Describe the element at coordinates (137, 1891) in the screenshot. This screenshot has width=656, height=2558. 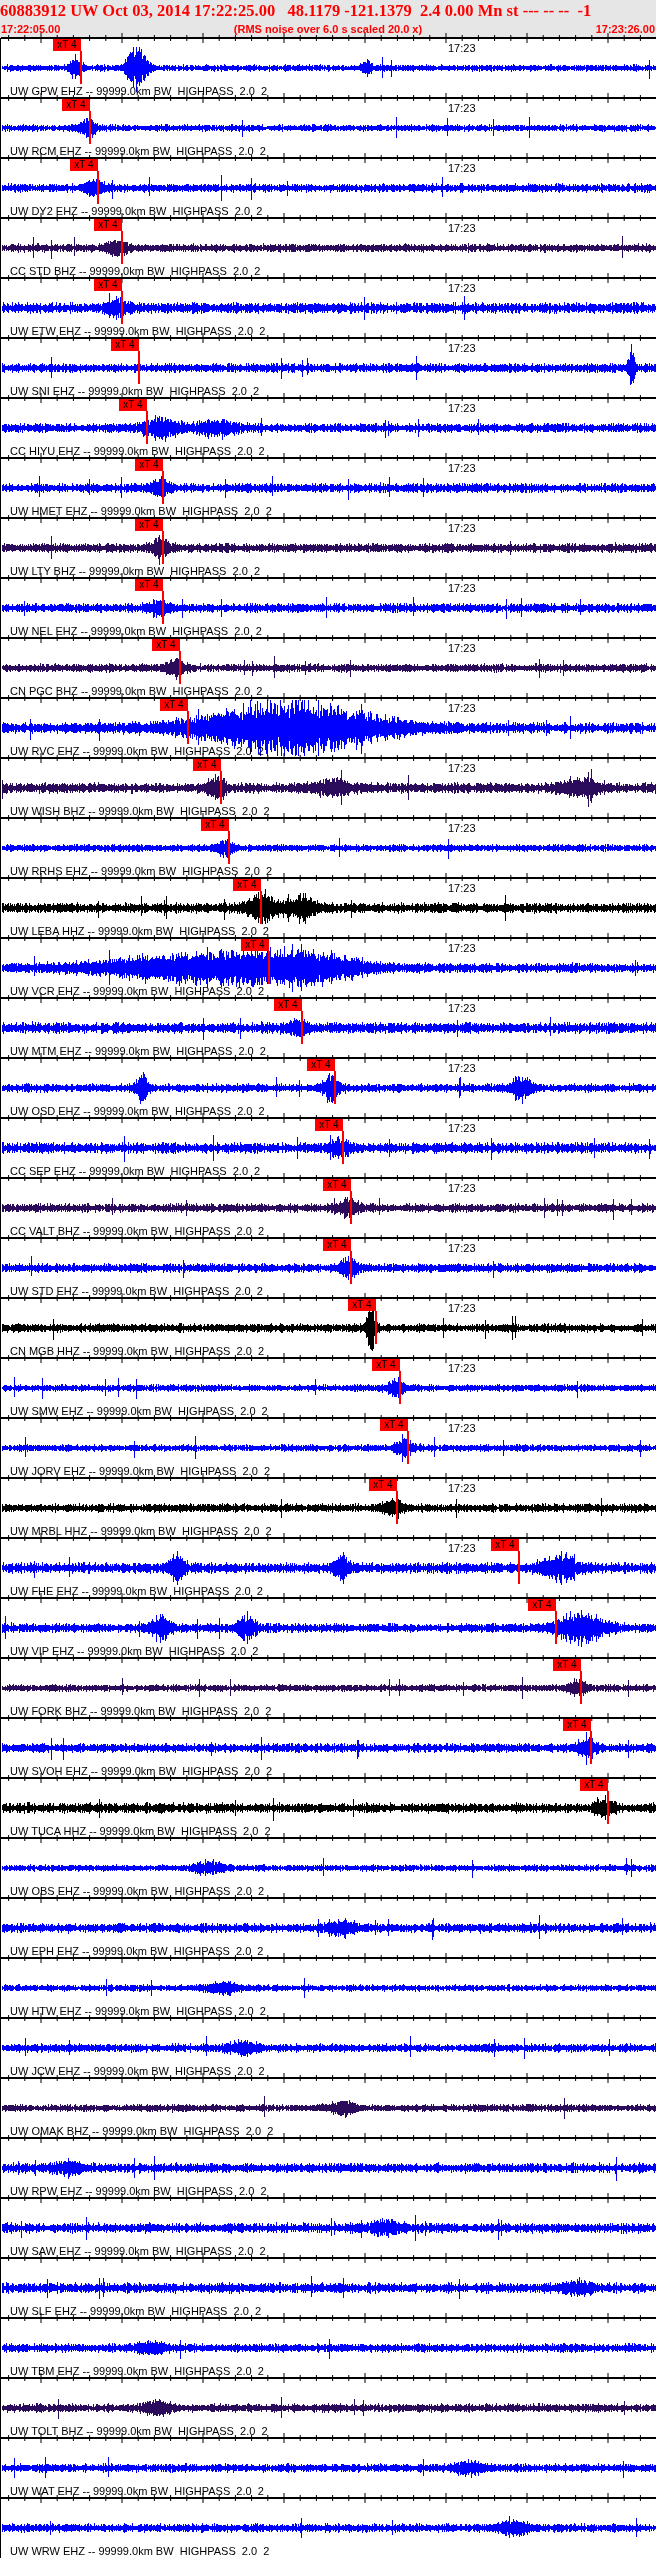
I see `channel-label: UW OBS EHZ -- 99999.0km BW HIGHPASS 2.0 2` at that location.